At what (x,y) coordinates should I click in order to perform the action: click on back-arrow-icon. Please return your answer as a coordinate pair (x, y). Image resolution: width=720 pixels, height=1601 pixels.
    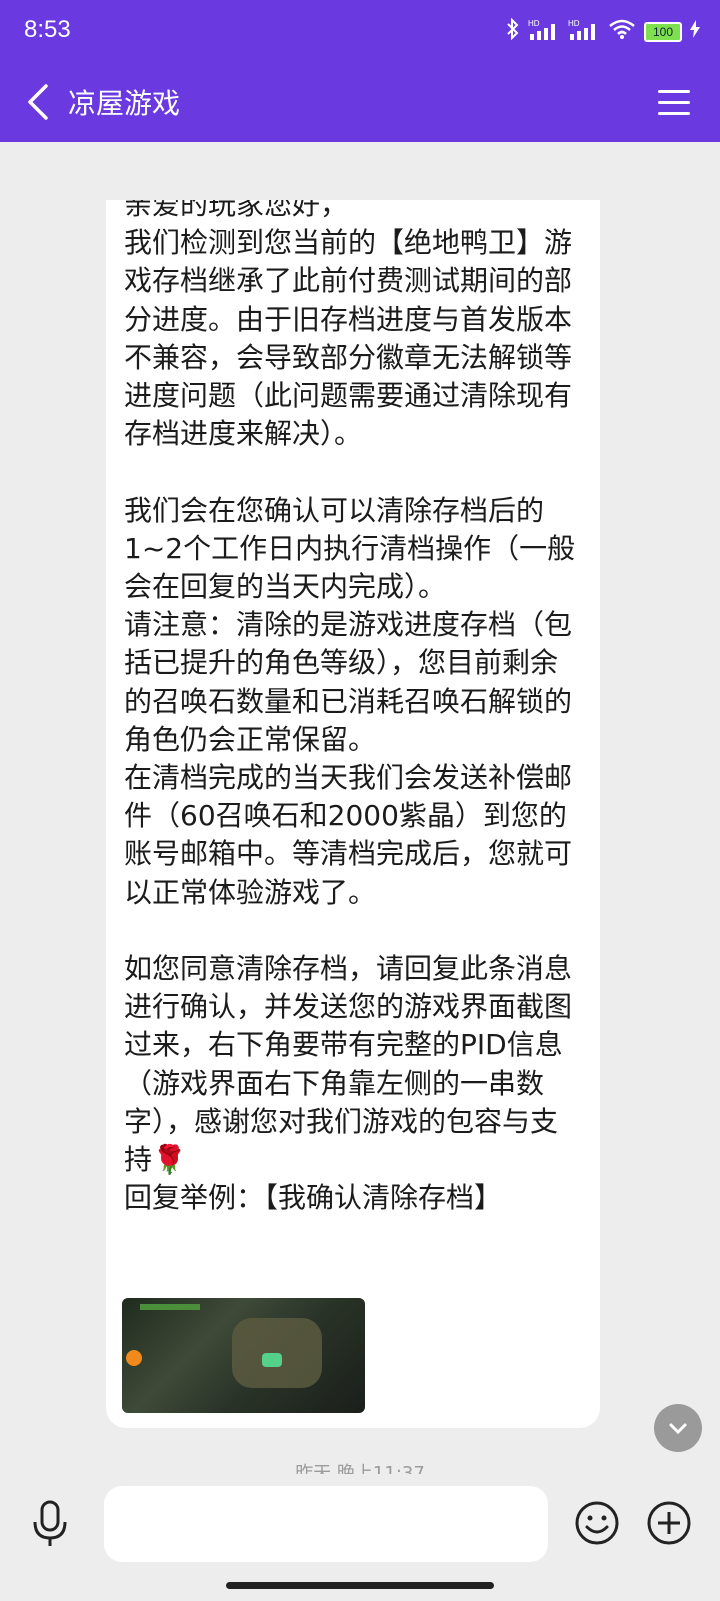
    Looking at the image, I should click on (40, 102).